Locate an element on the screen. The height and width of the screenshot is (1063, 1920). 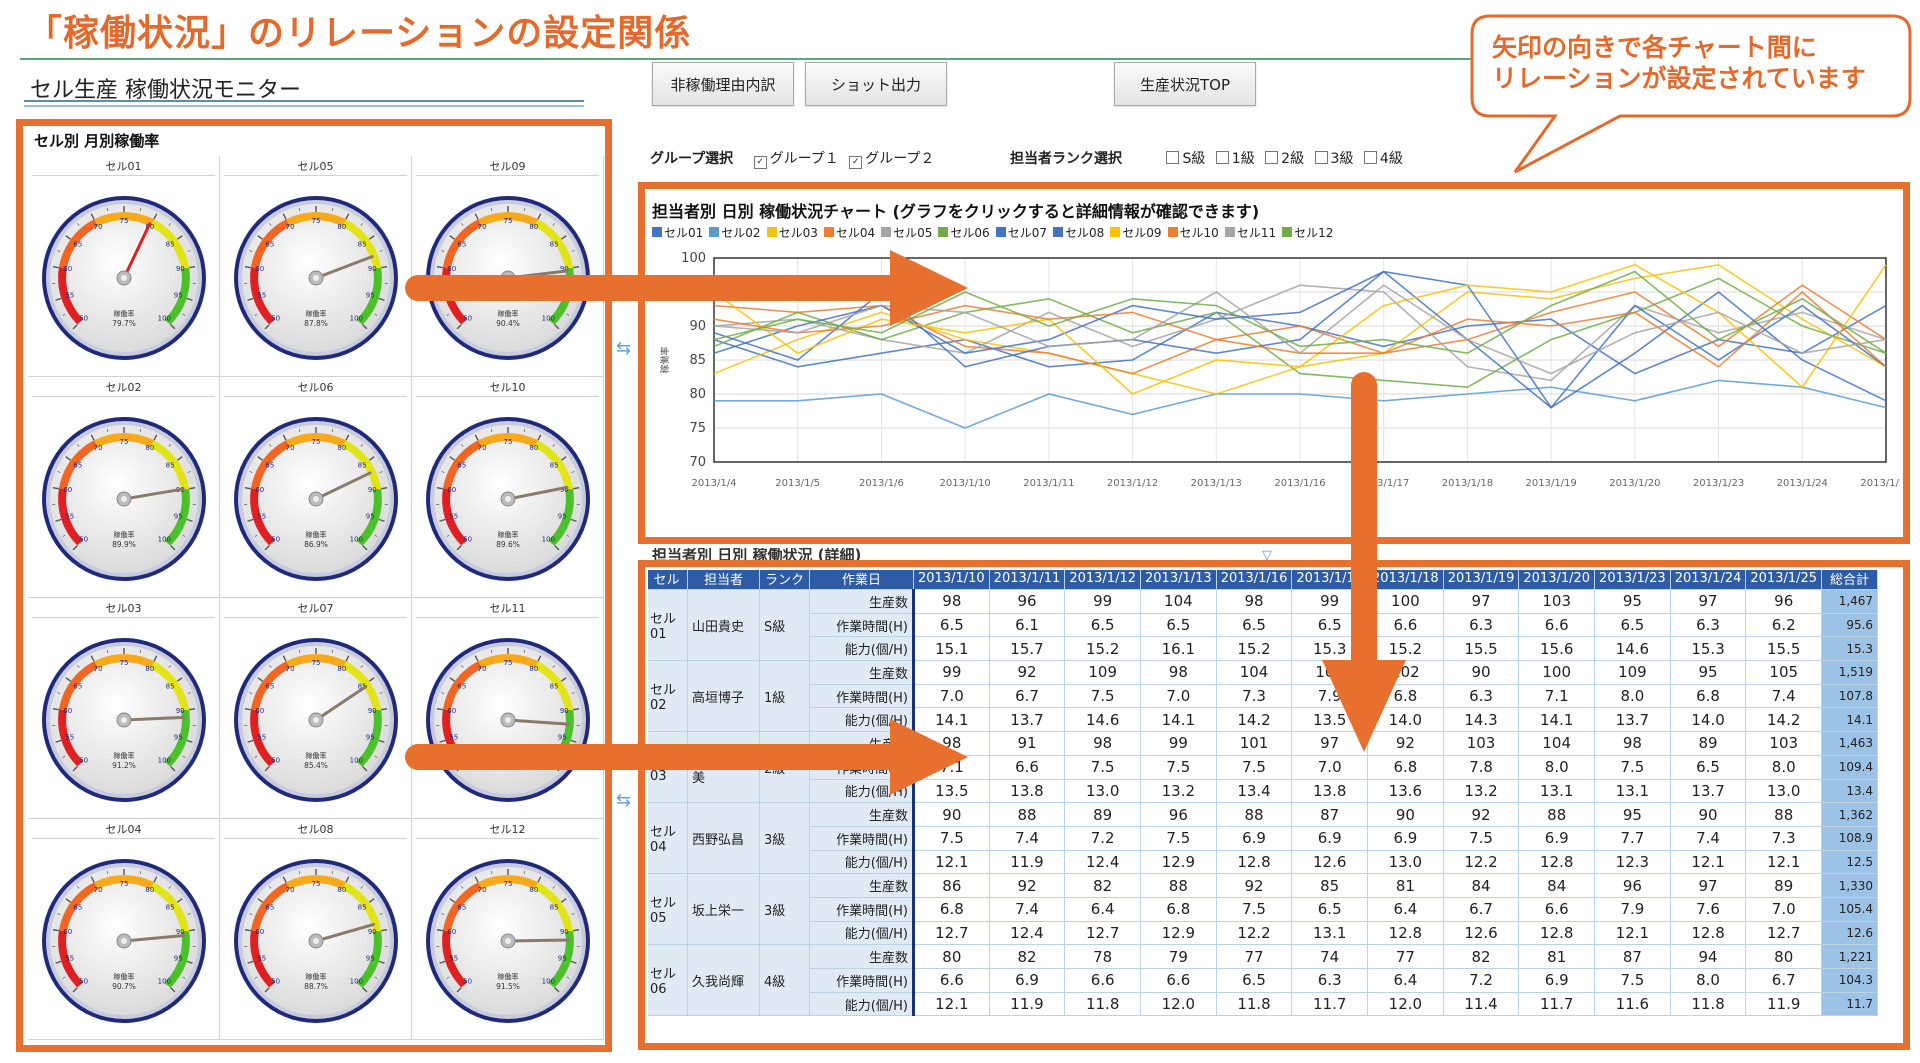
rank-2-label: 2級 is located at coordinates (1293, 159).